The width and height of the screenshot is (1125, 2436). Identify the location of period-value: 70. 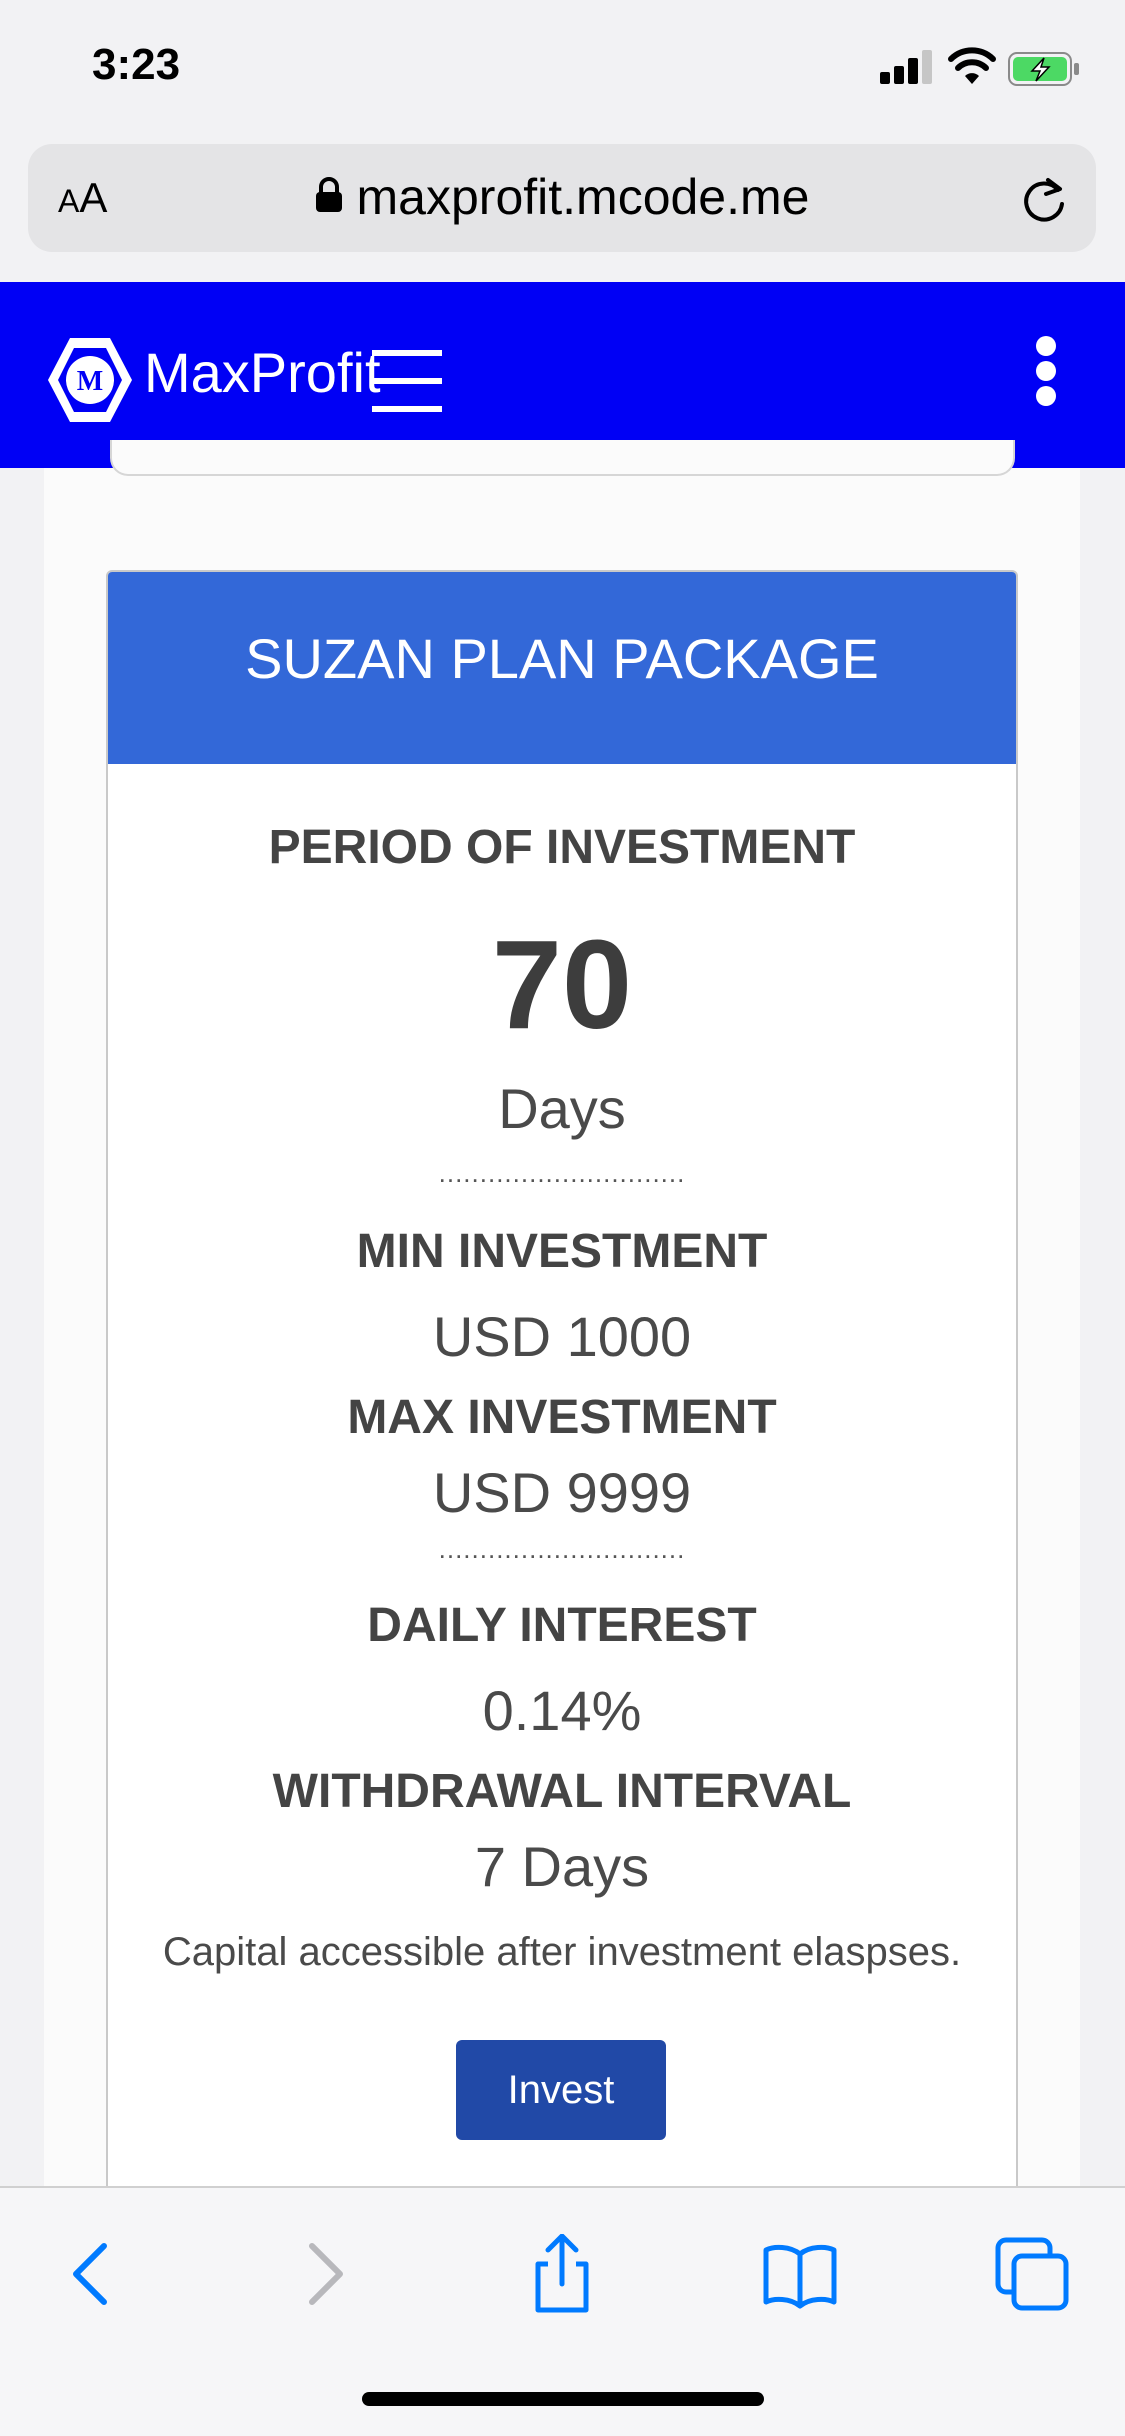
(562, 984).